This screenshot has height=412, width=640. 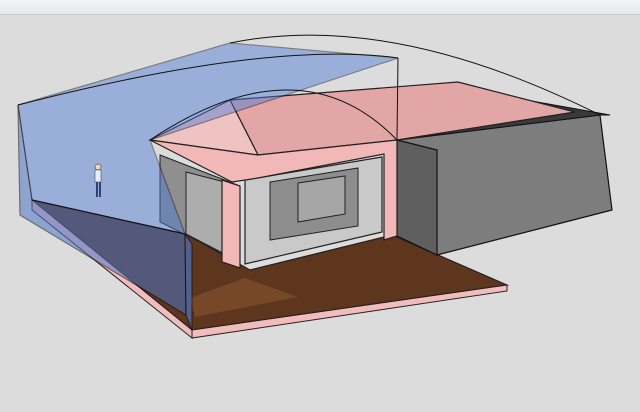 I want to click on glass-corner, so click(x=188, y=281).